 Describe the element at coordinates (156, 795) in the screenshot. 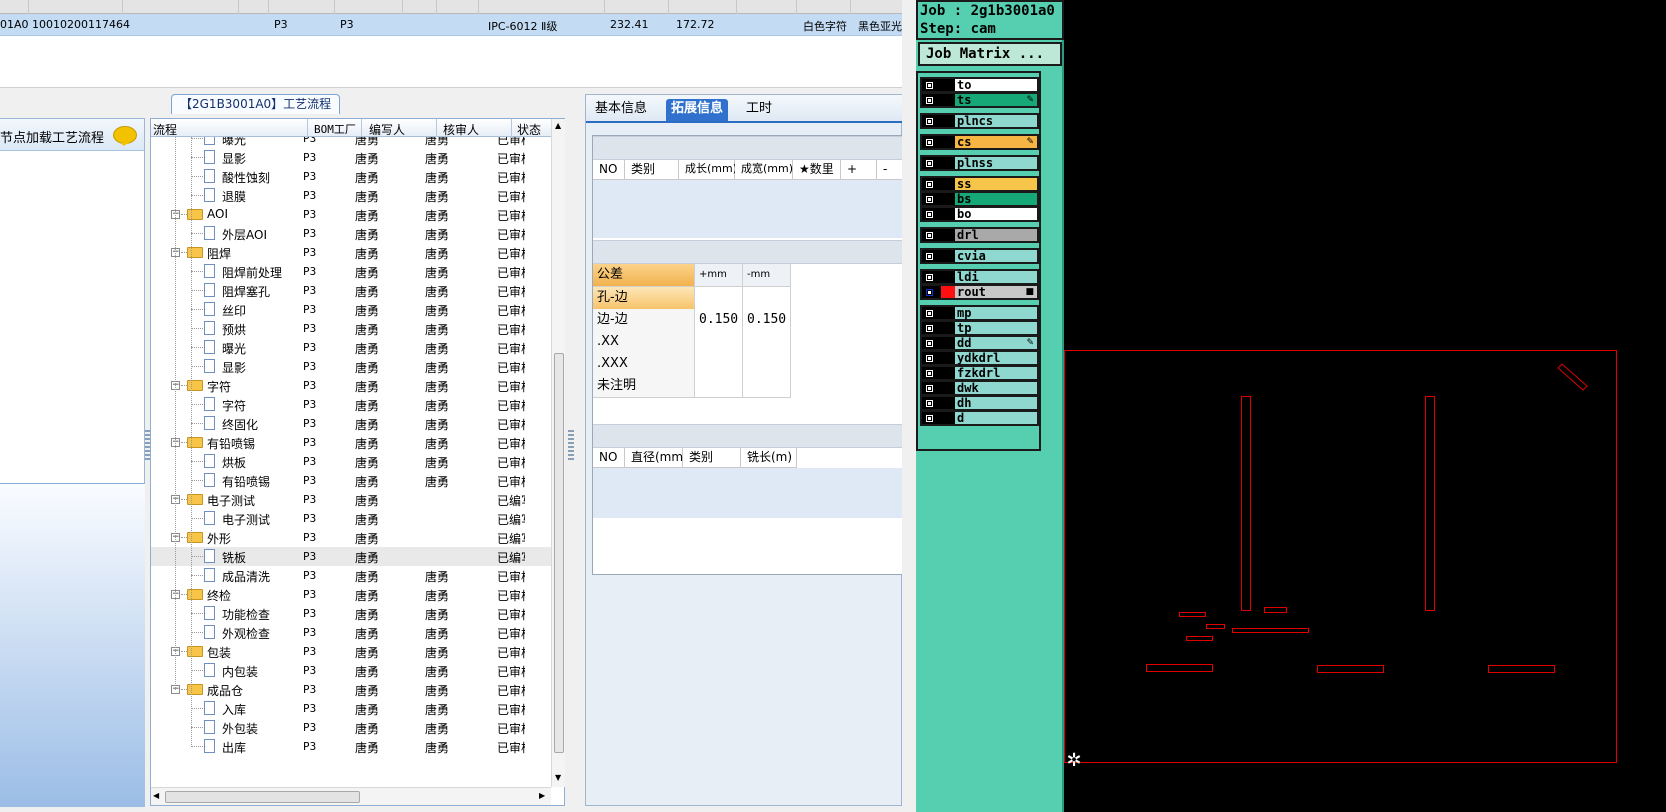

I see `scroll-left-arrow-icon: ◀` at that location.